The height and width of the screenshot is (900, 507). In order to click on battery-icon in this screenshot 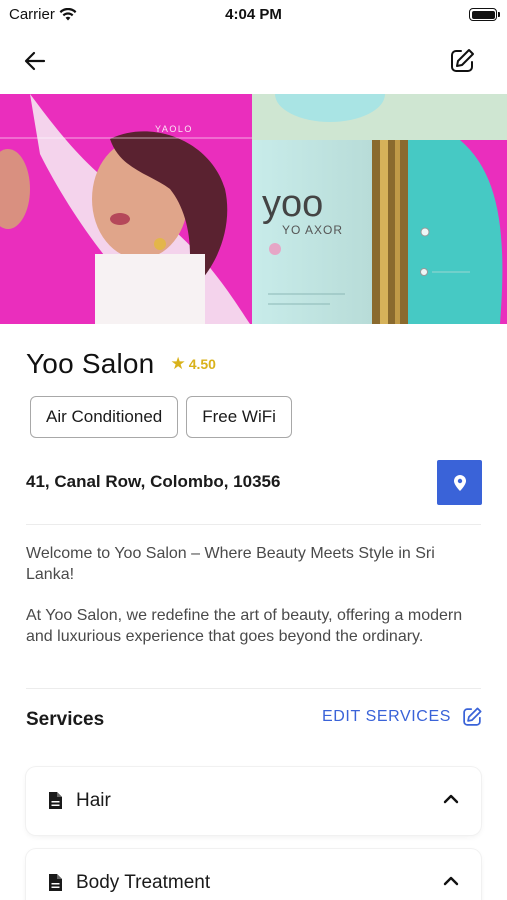, I will do `click(484, 14)`.